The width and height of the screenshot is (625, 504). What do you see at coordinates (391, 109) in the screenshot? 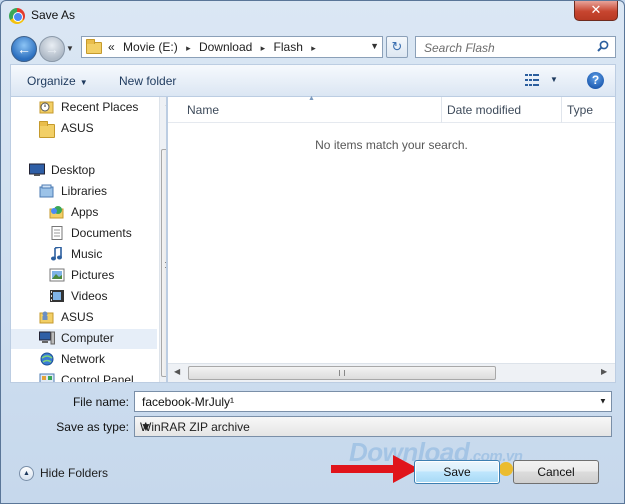
I see `column-header-row: ▲ Name Date modified Type` at bounding box center [391, 109].